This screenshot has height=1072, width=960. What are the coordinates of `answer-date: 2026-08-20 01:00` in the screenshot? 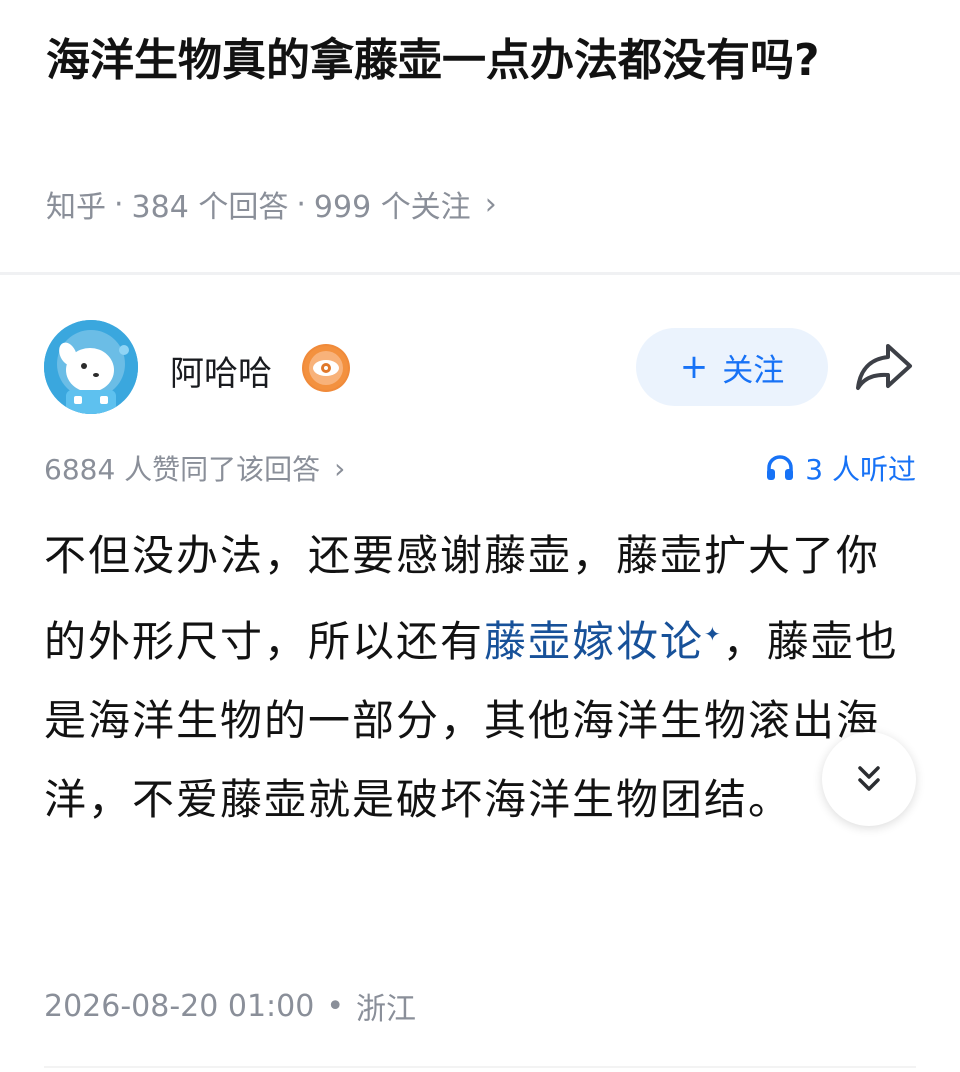 It's located at (179, 1006).